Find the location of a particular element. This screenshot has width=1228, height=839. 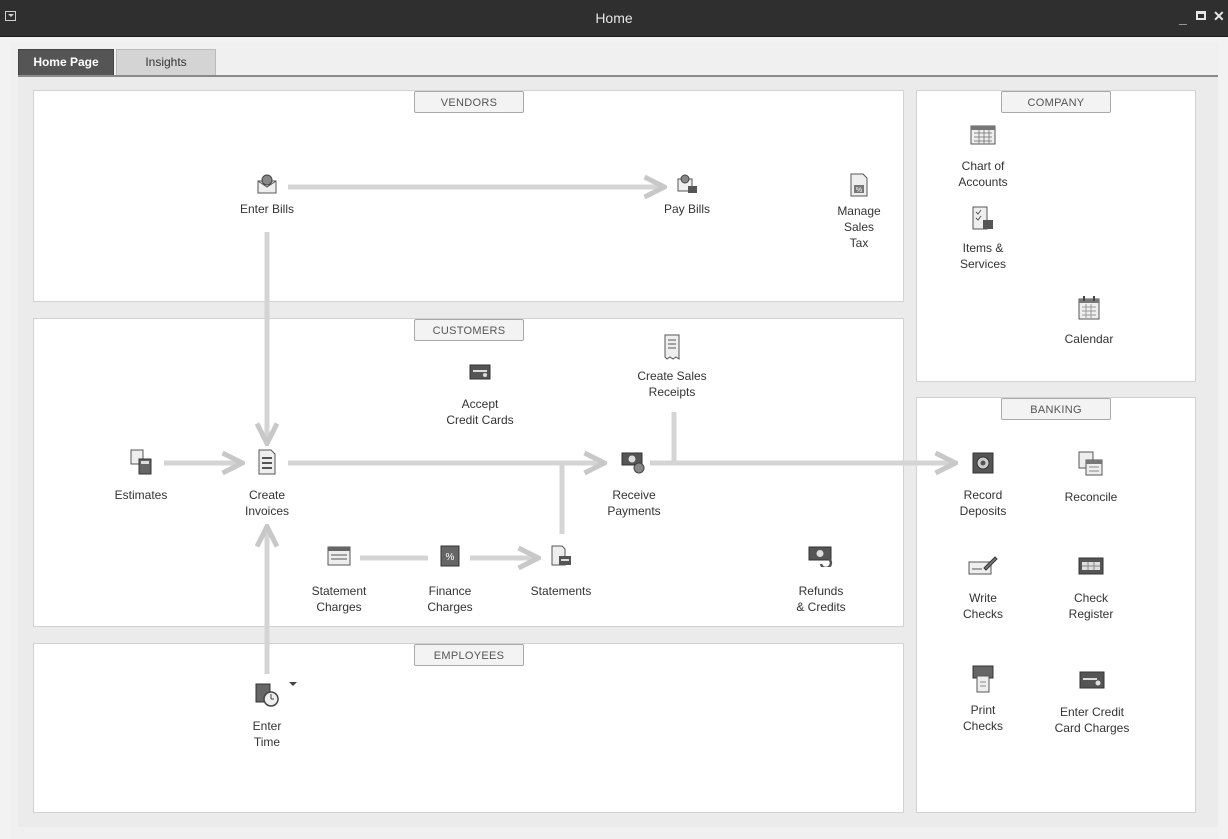

record-deposits-icon is located at coordinates (983, 463).